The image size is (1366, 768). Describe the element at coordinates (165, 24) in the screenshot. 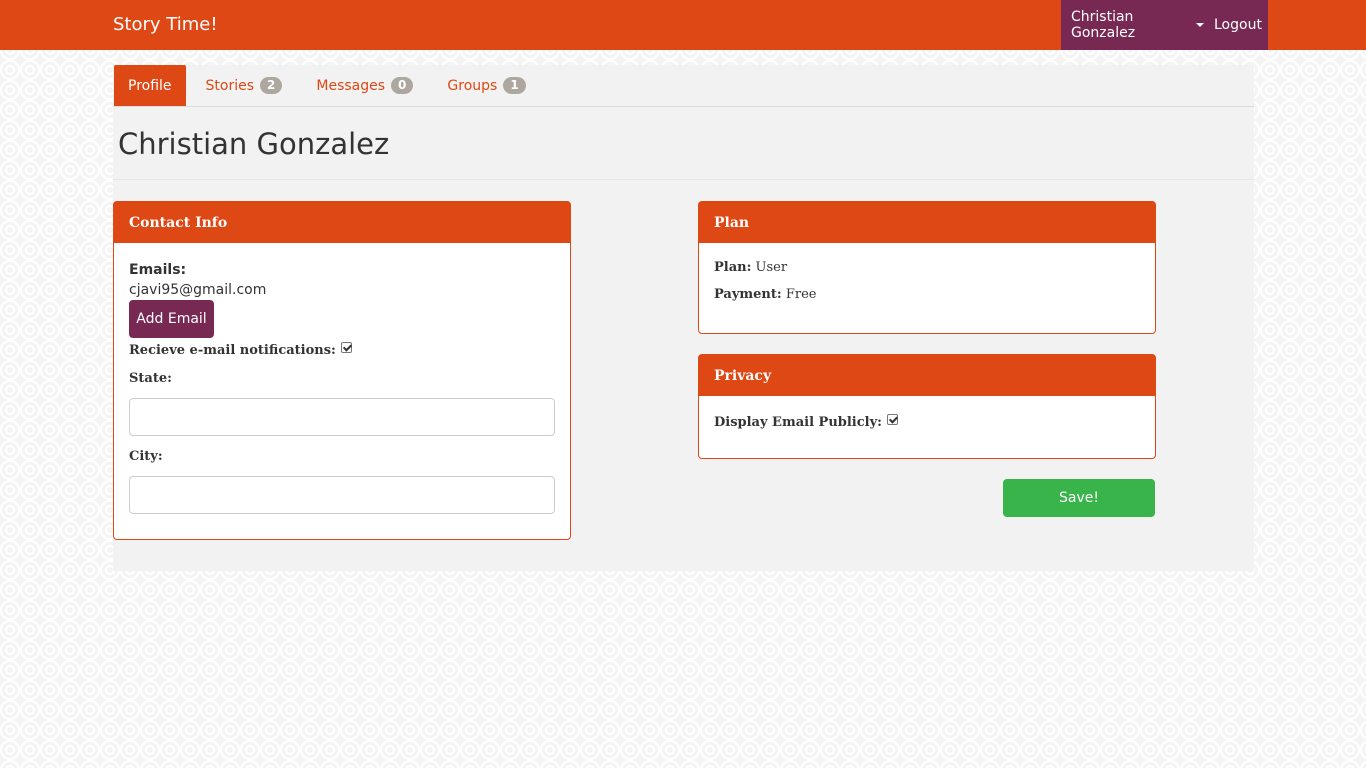

I see `brand-link: Story Time!` at that location.